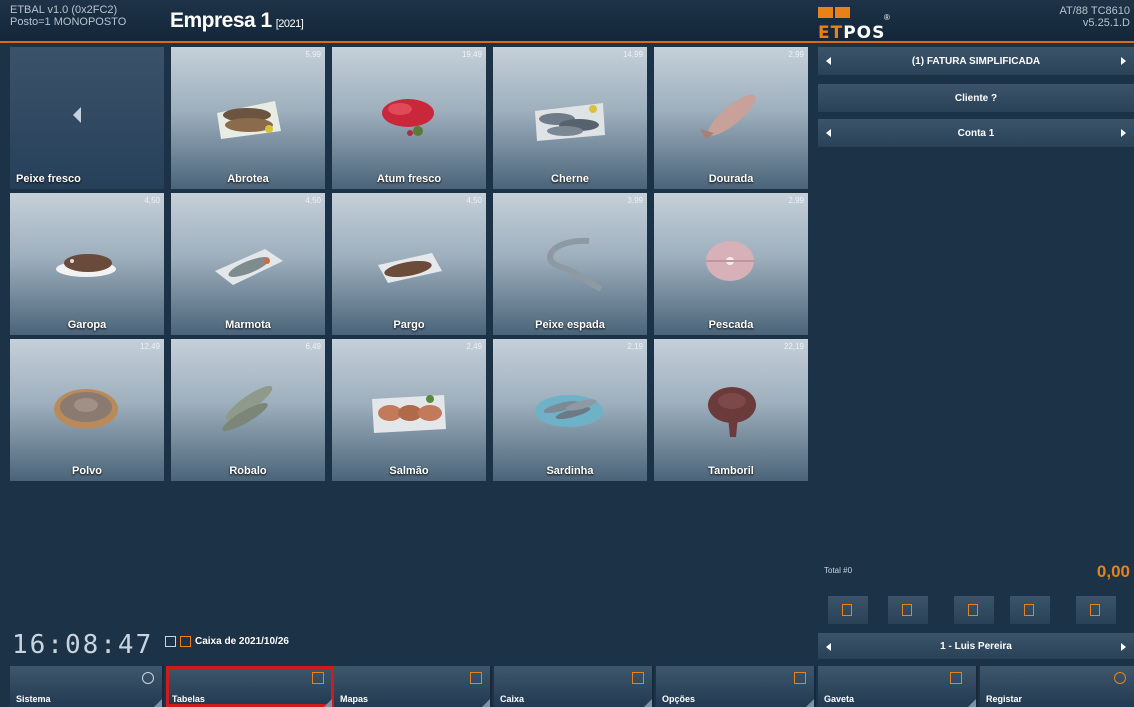  What do you see at coordinates (242, 641) in the screenshot?
I see `caixa-date-label: Caixa de 2021/10/26` at bounding box center [242, 641].